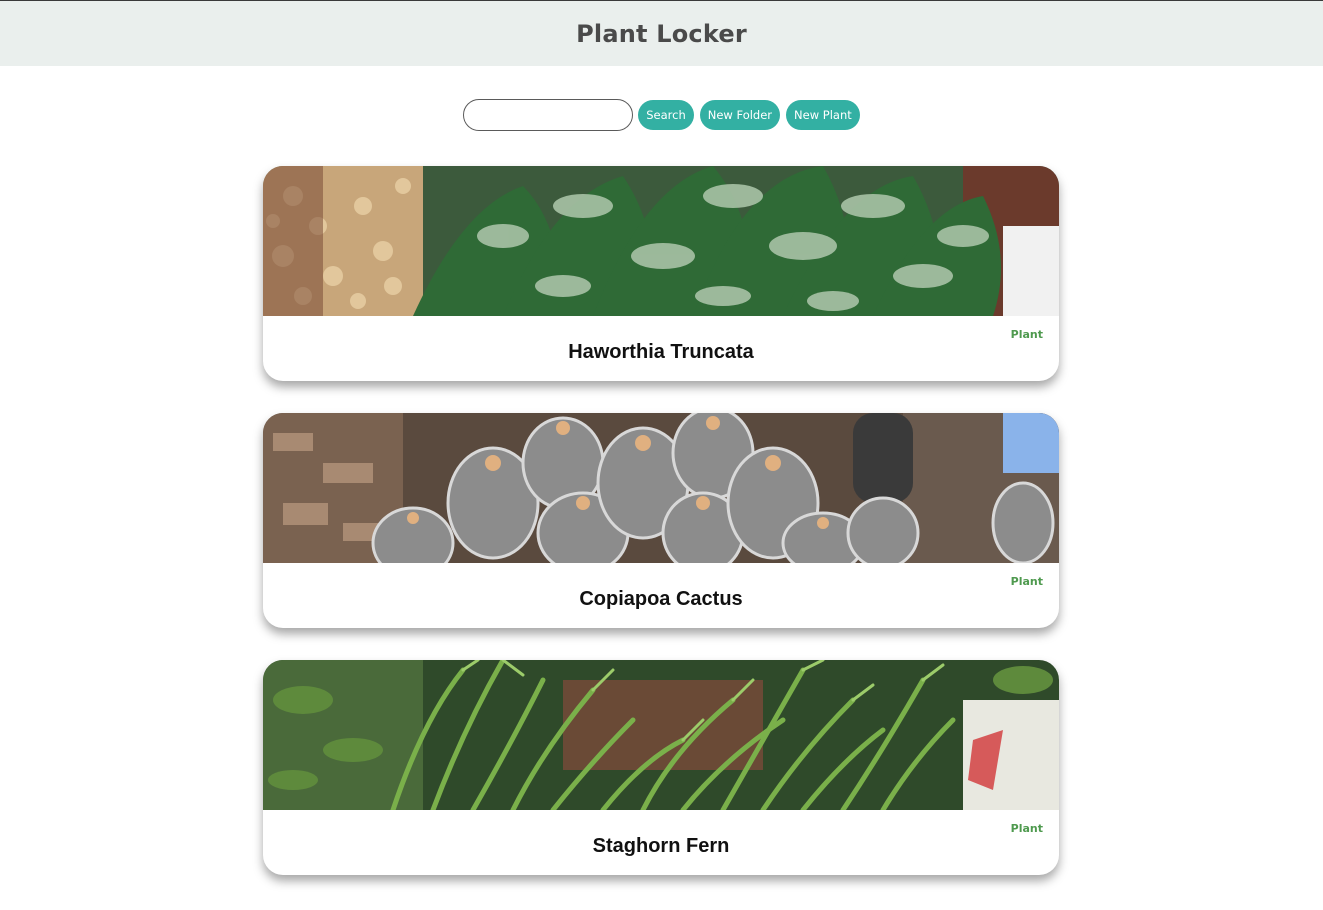 This screenshot has width=1323, height=910. I want to click on search-input, so click(548, 115).